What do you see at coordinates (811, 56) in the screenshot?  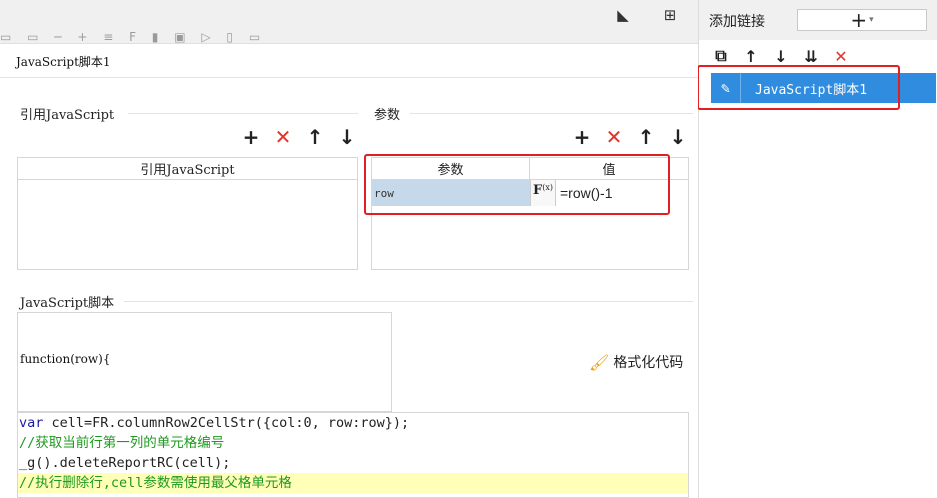 I see `move-bottom-icon: ⇊` at bounding box center [811, 56].